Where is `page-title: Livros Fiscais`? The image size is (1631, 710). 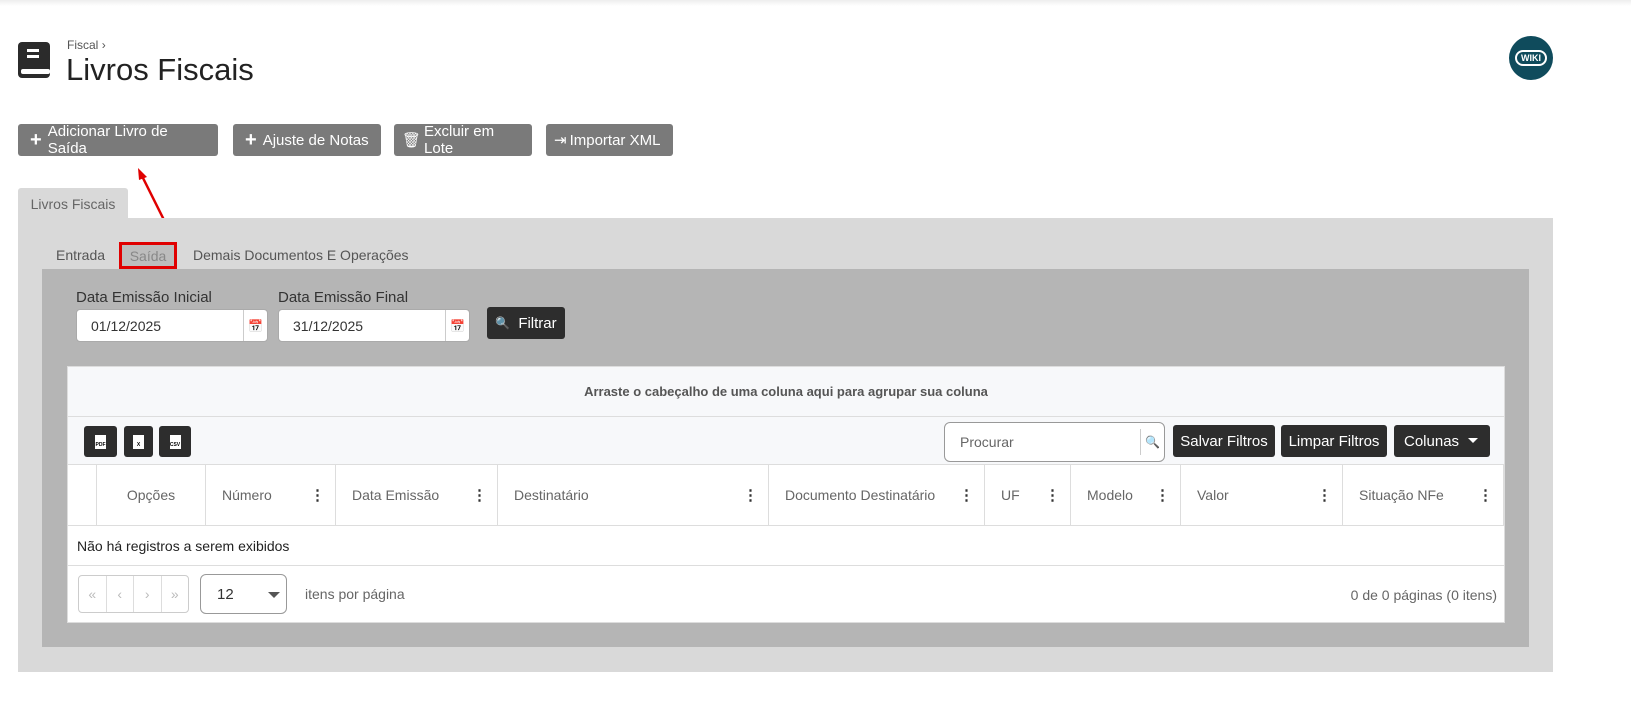
page-title: Livros Fiscais is located at coordinates (160, 69).